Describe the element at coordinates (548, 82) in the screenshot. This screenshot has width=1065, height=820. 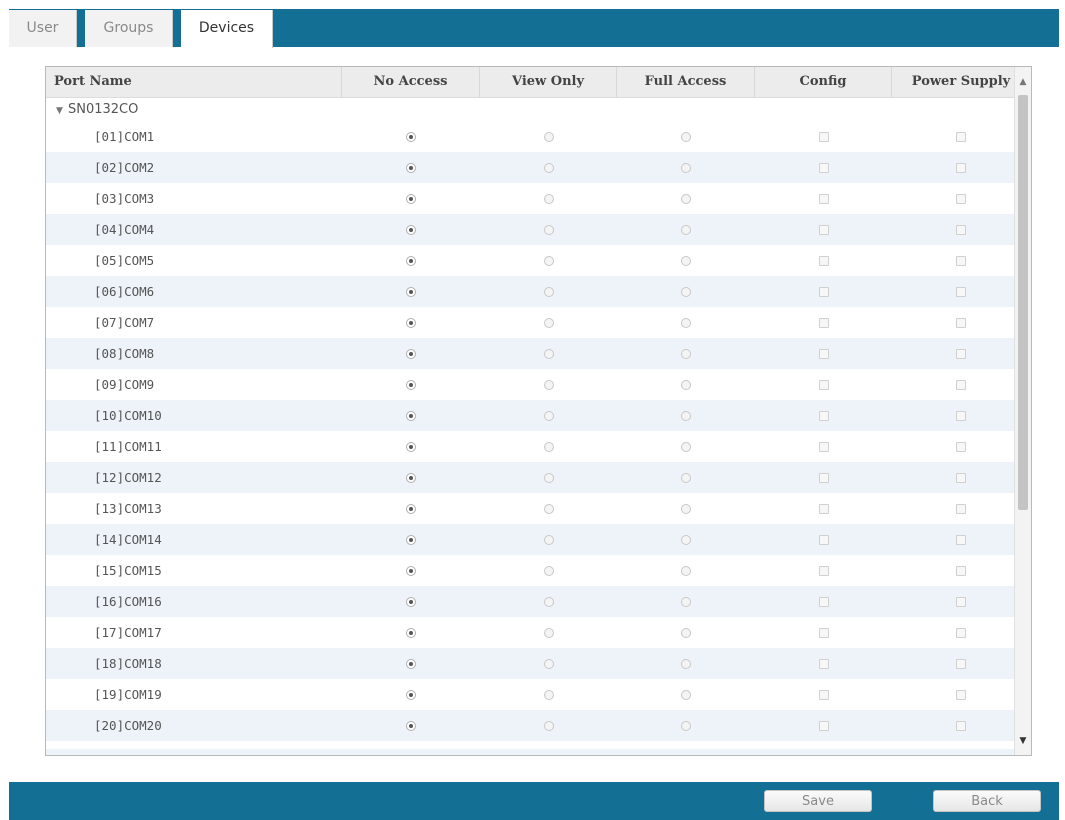
I see `column-header-view-only: View Only` at that location.